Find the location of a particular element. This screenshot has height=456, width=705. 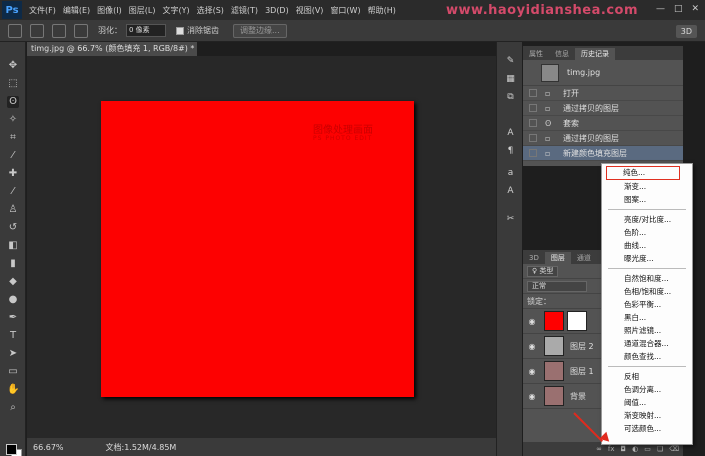

glyph-panel-icon: a is located at coordinates (510, 173).